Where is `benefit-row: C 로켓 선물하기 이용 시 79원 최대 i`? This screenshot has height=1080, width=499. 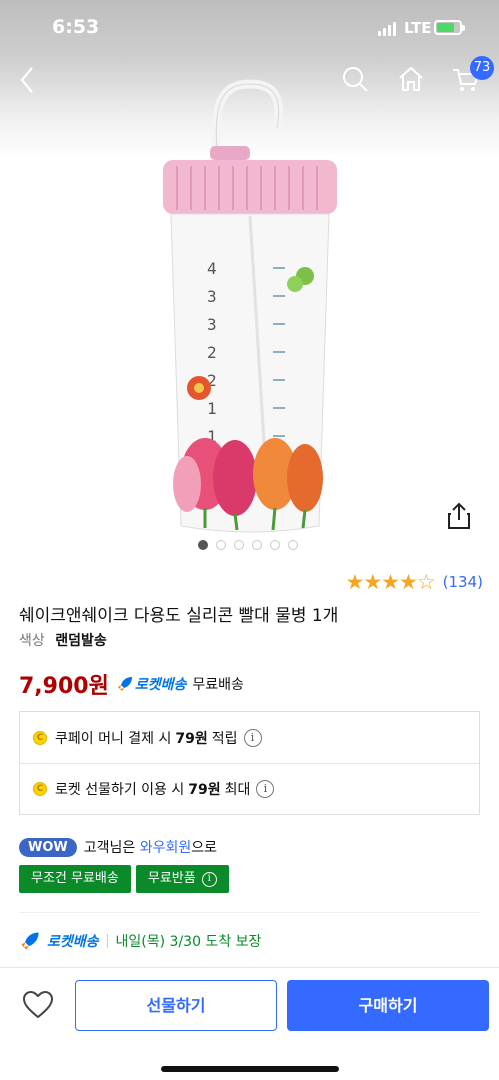 benefit-row: C 로켓 선물하기 이용 시 79원 최대 i is located at coordinates (249, 788).